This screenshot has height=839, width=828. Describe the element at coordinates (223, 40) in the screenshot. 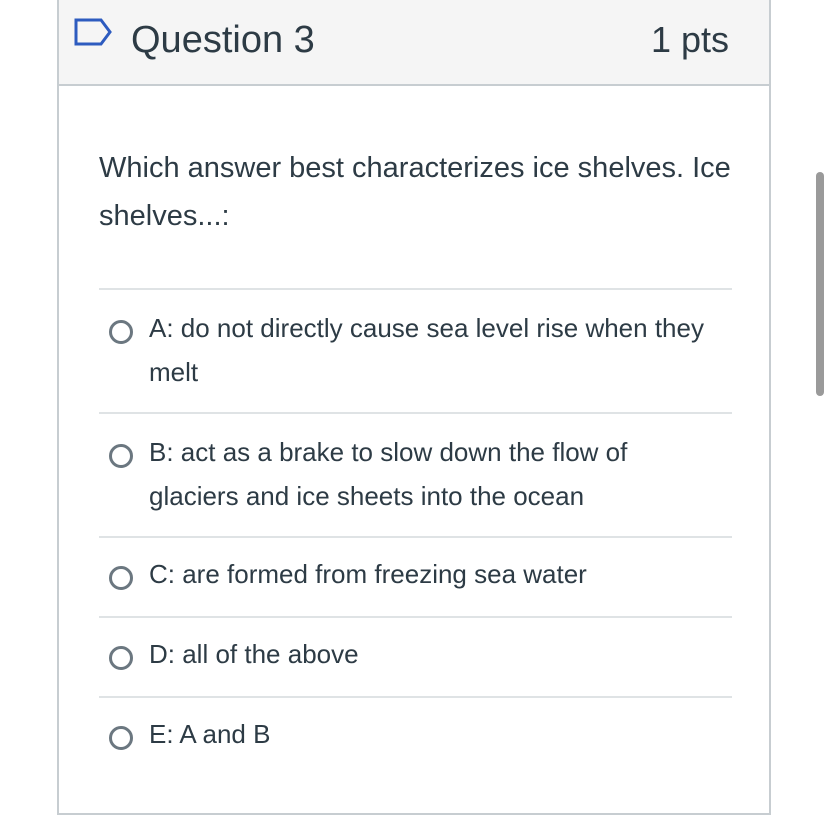

I see `question-title: Question 3` at that location.